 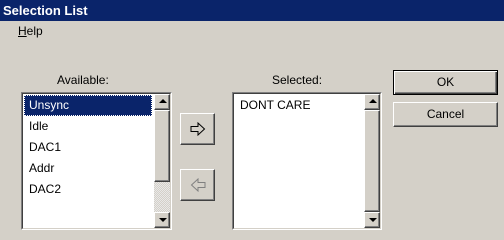 I want to click on title-bar: Selection List, so click(x=252, y=10).